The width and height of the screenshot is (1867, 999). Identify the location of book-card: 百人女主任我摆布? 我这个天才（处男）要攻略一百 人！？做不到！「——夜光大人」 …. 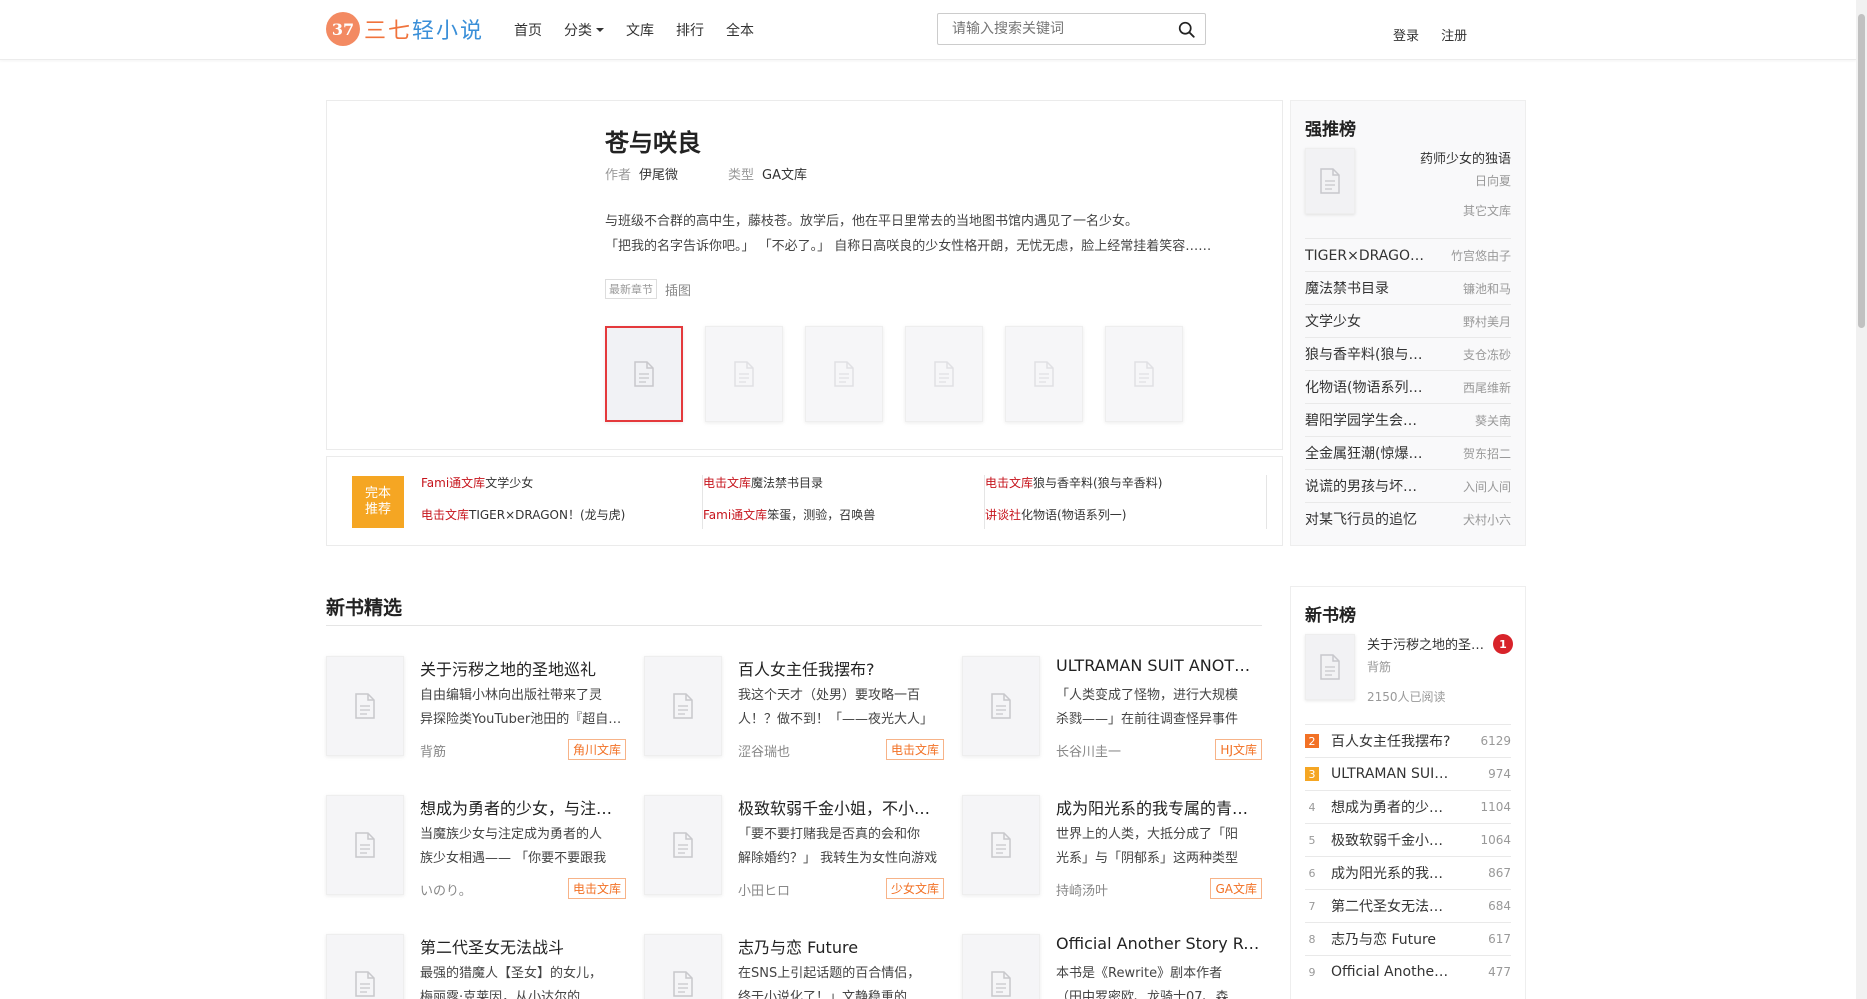
(794, 711).